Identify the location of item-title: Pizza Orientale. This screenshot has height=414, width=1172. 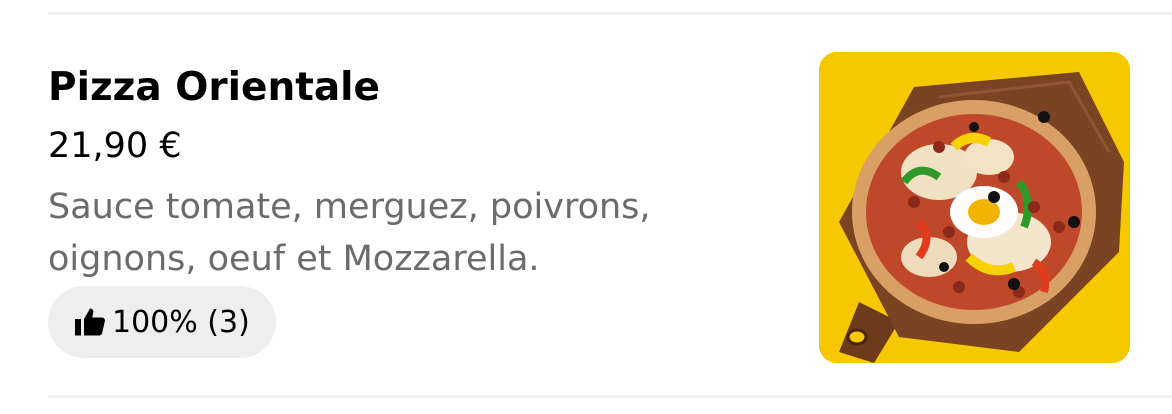
(214, 87).